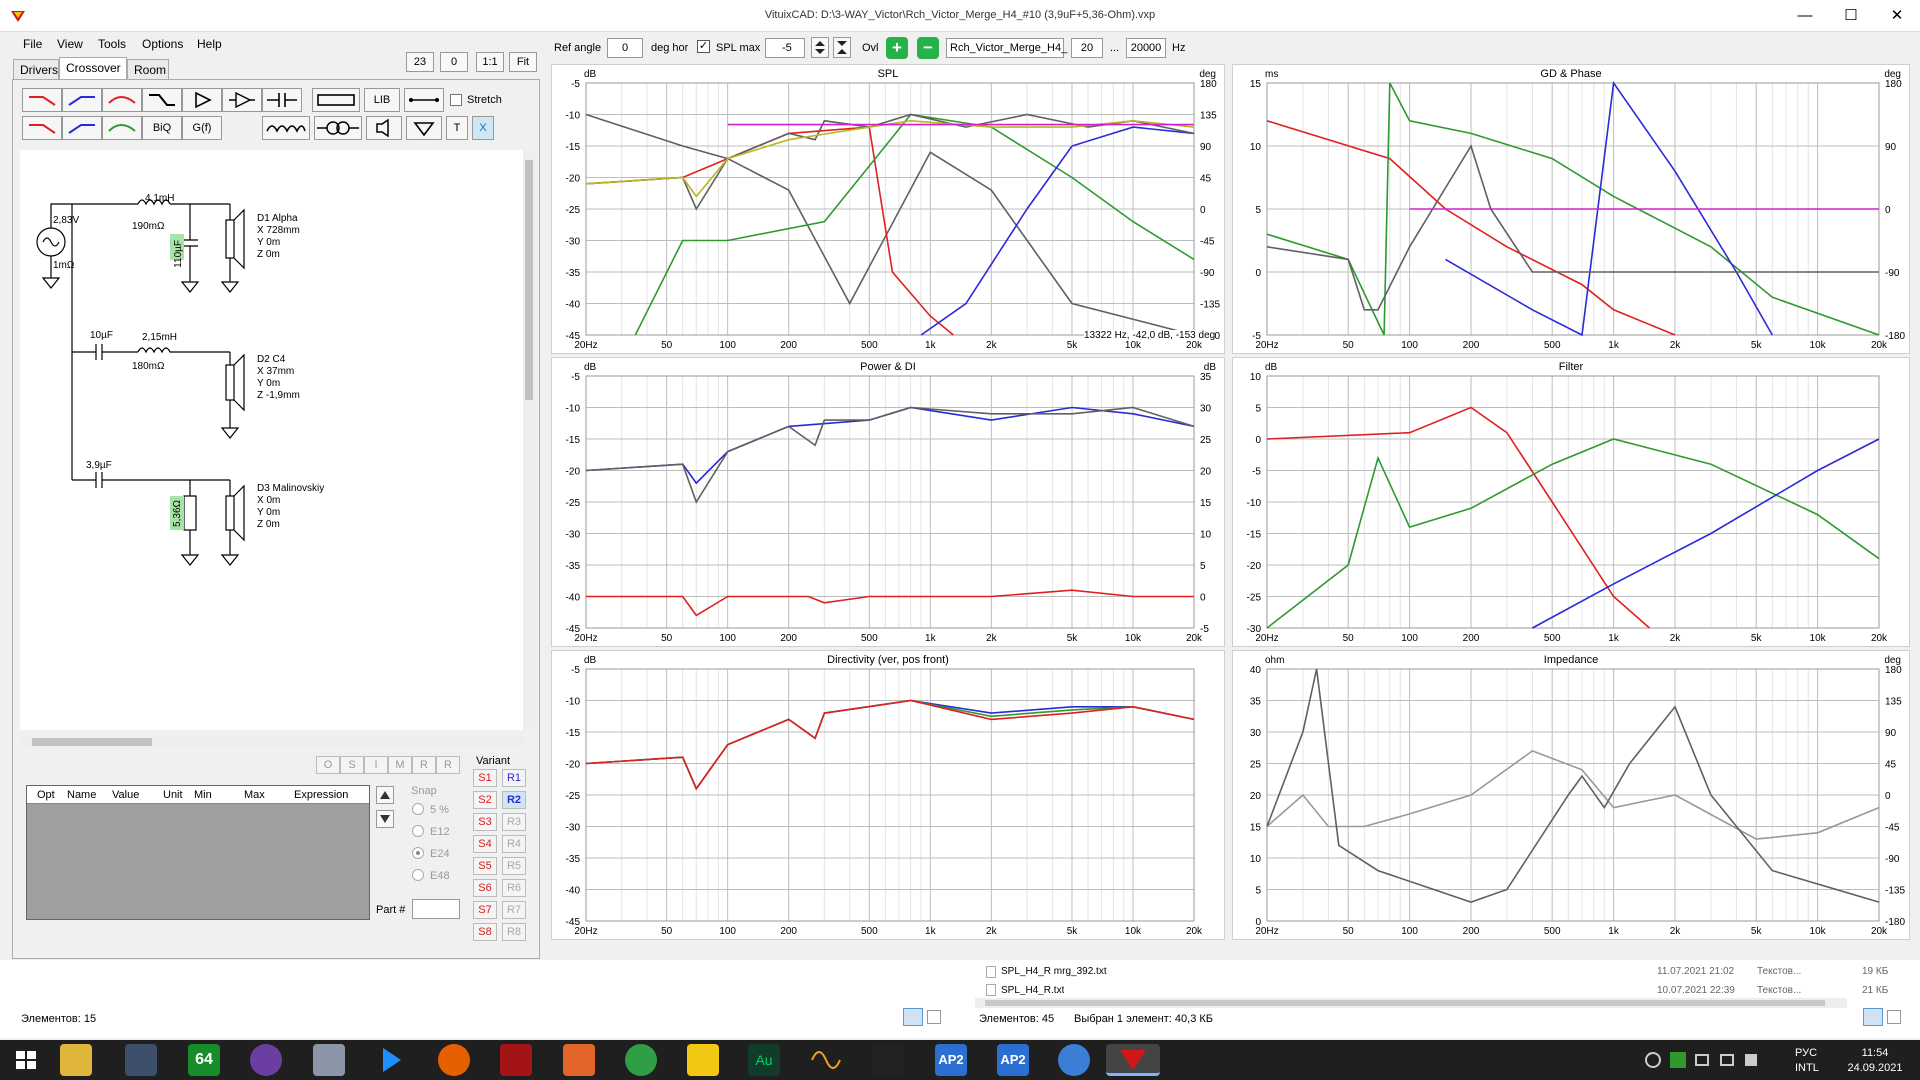  What do you see at coordinates (36, 69) in the screenshot?
I see `tab-drivers: Drivers` at bounding box center [36, 69].